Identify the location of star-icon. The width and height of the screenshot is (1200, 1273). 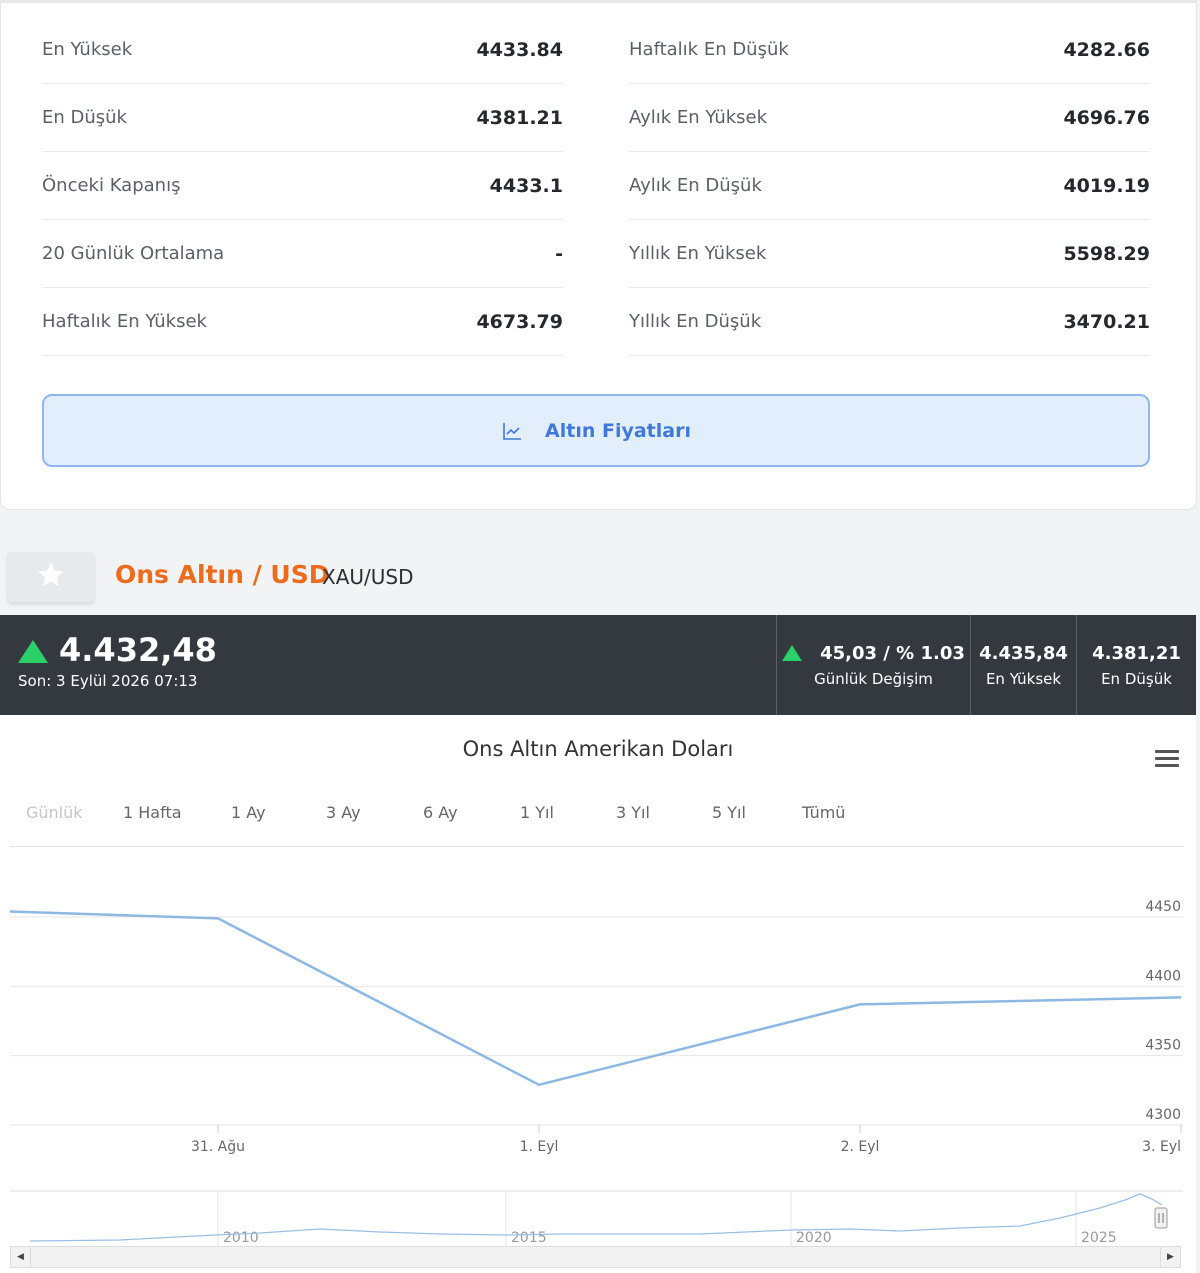
(51, 577).